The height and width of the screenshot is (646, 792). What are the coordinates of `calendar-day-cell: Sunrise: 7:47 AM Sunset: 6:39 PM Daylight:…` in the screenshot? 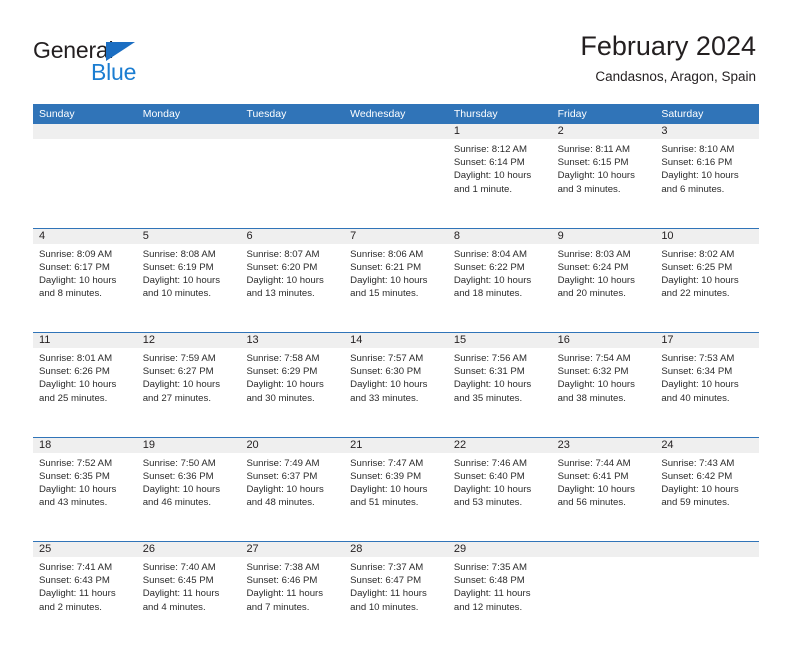 It's located at (396, 497).